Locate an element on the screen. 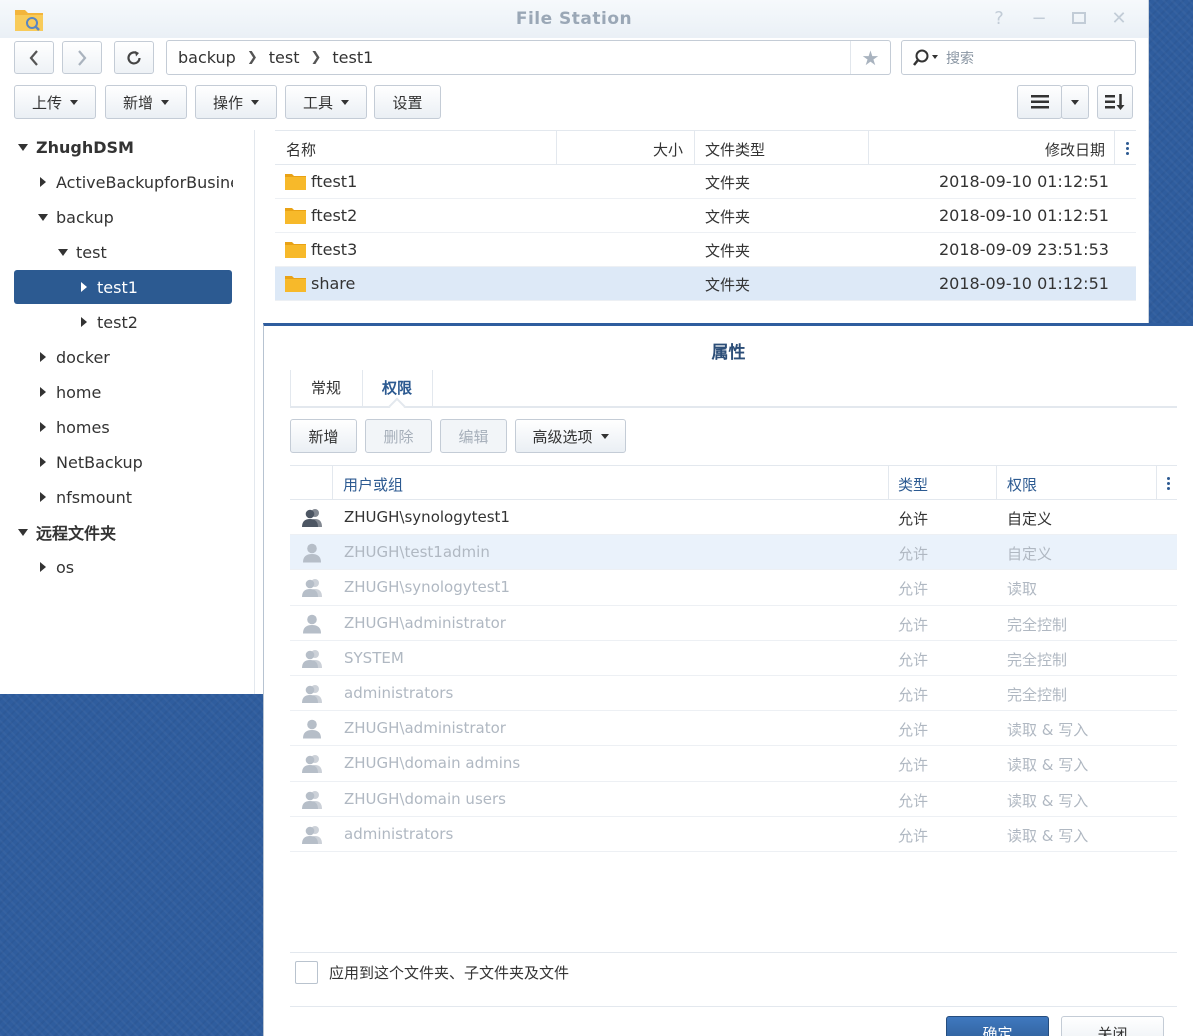 This screenshot has height=1036, width=1193. permission-row: SYSTEM 允许 完全控制 is located at coordinates (733, 658).